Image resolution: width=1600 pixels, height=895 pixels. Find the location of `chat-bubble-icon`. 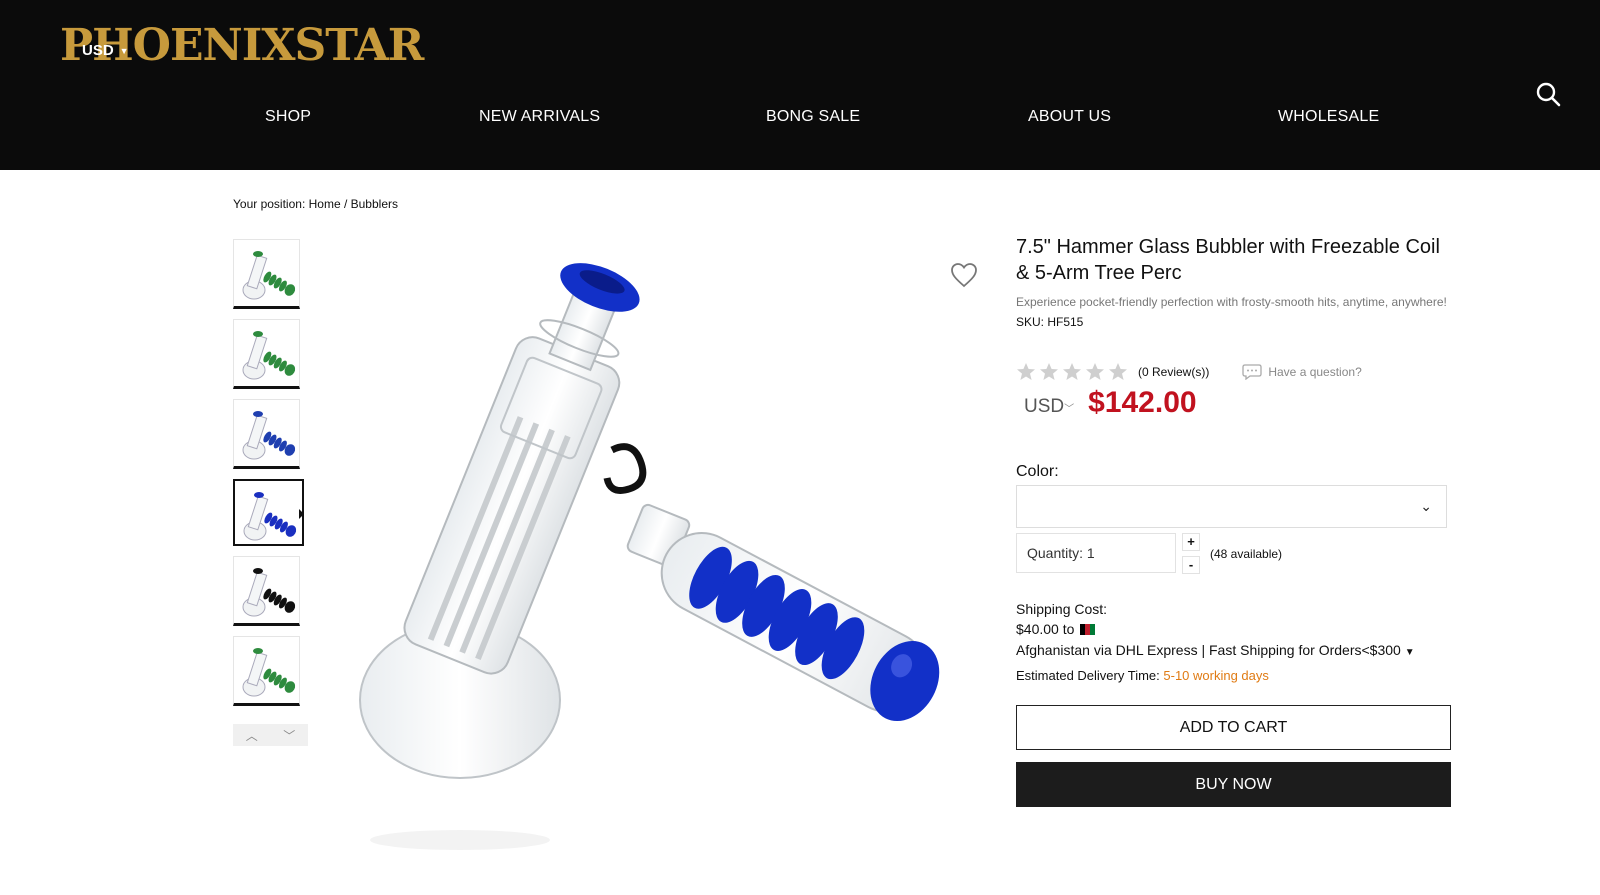

chat-bubble-icon is located at coordinates (1252, 372).